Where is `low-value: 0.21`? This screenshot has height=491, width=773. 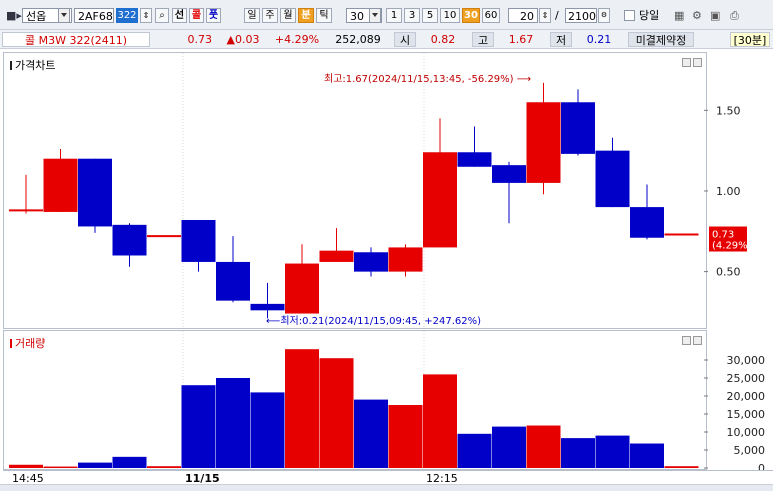 low-value: 0.21 is located at coordinates (599, 39).